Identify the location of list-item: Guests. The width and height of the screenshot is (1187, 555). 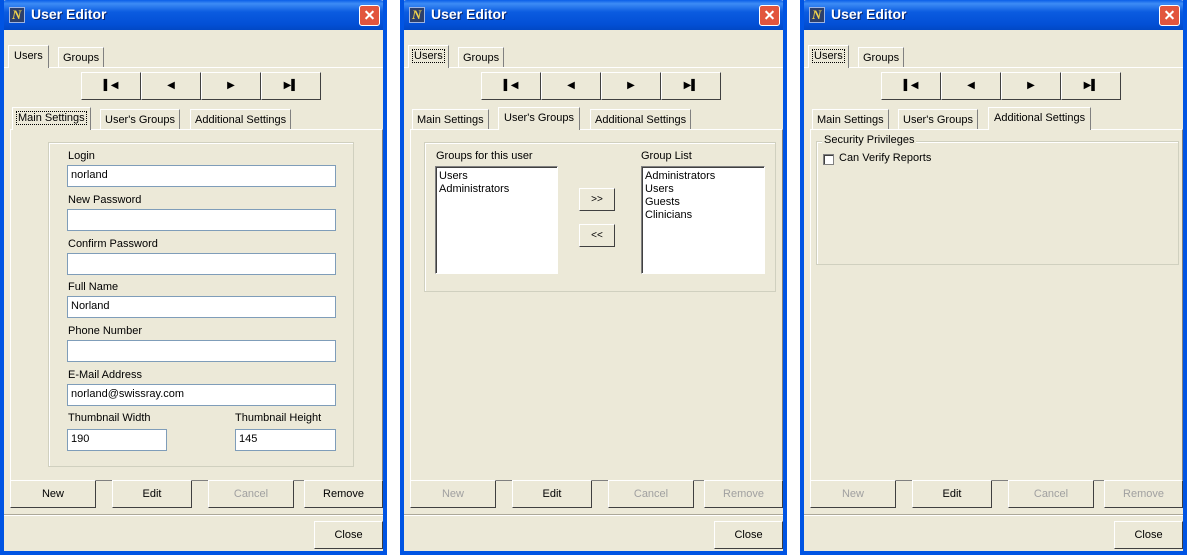
(703, 202).